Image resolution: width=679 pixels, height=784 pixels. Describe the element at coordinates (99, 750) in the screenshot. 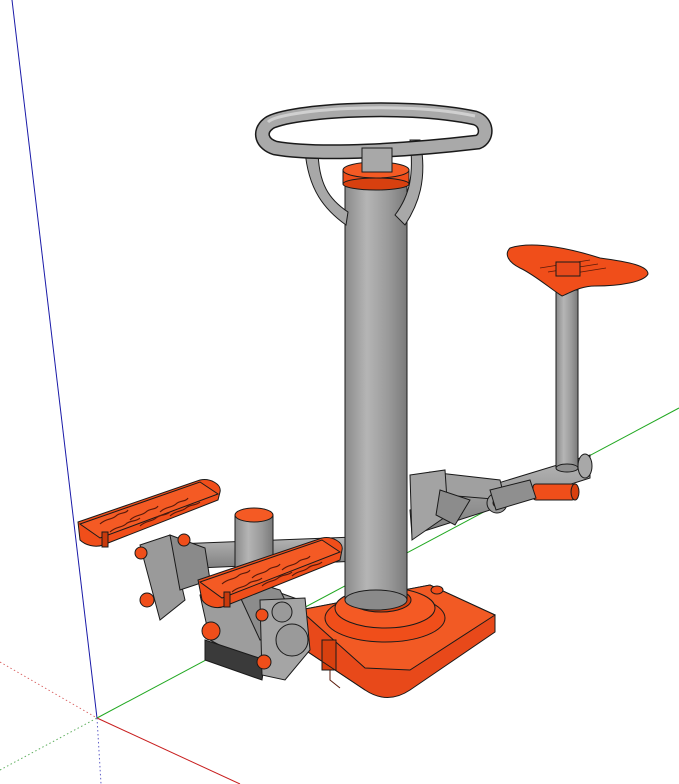

I see `axis-blue-dotted` at that location.